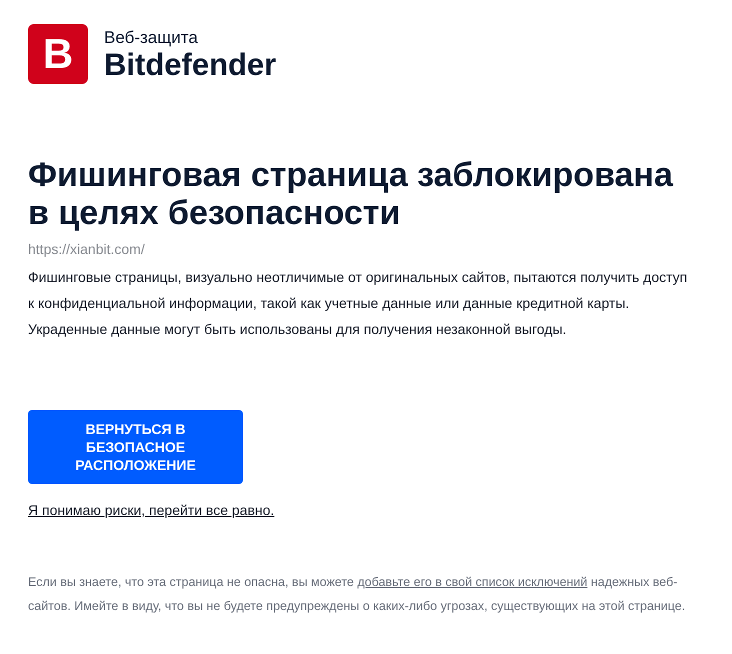  What do you see at coordinates (190, 65) in the screenshot?
I see `brand-name: Bitdefender` at bounding box center [190, 65].